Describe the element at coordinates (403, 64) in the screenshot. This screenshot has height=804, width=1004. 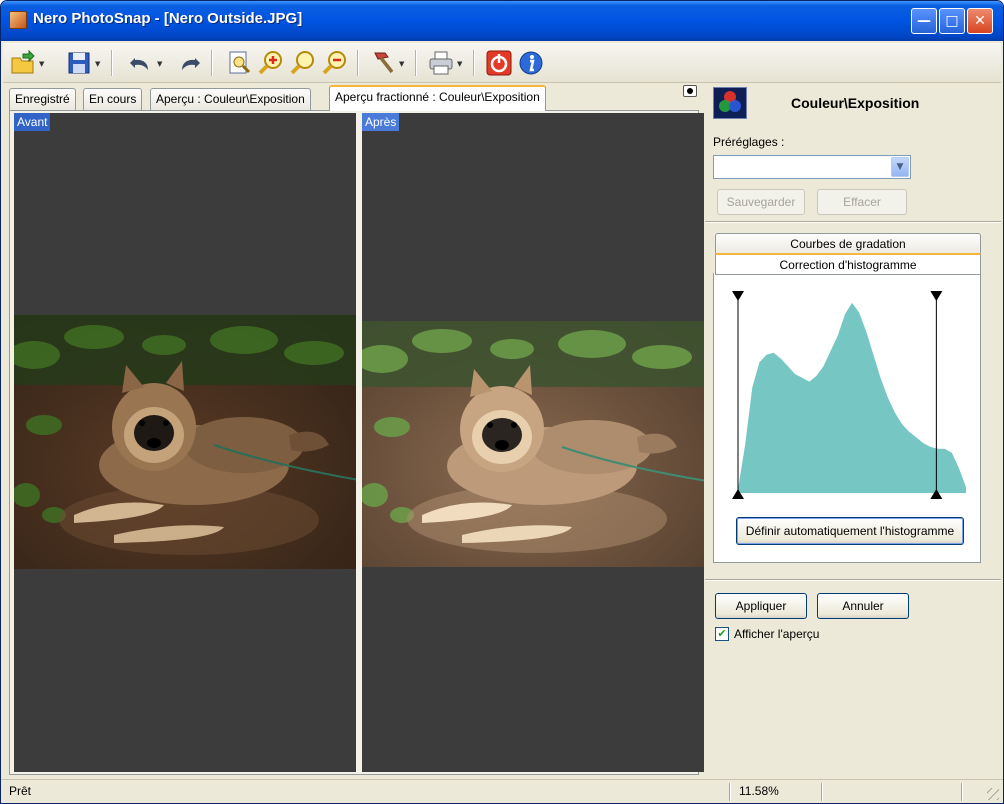
I see `tools-dropdown-icon: ▼` at that location.